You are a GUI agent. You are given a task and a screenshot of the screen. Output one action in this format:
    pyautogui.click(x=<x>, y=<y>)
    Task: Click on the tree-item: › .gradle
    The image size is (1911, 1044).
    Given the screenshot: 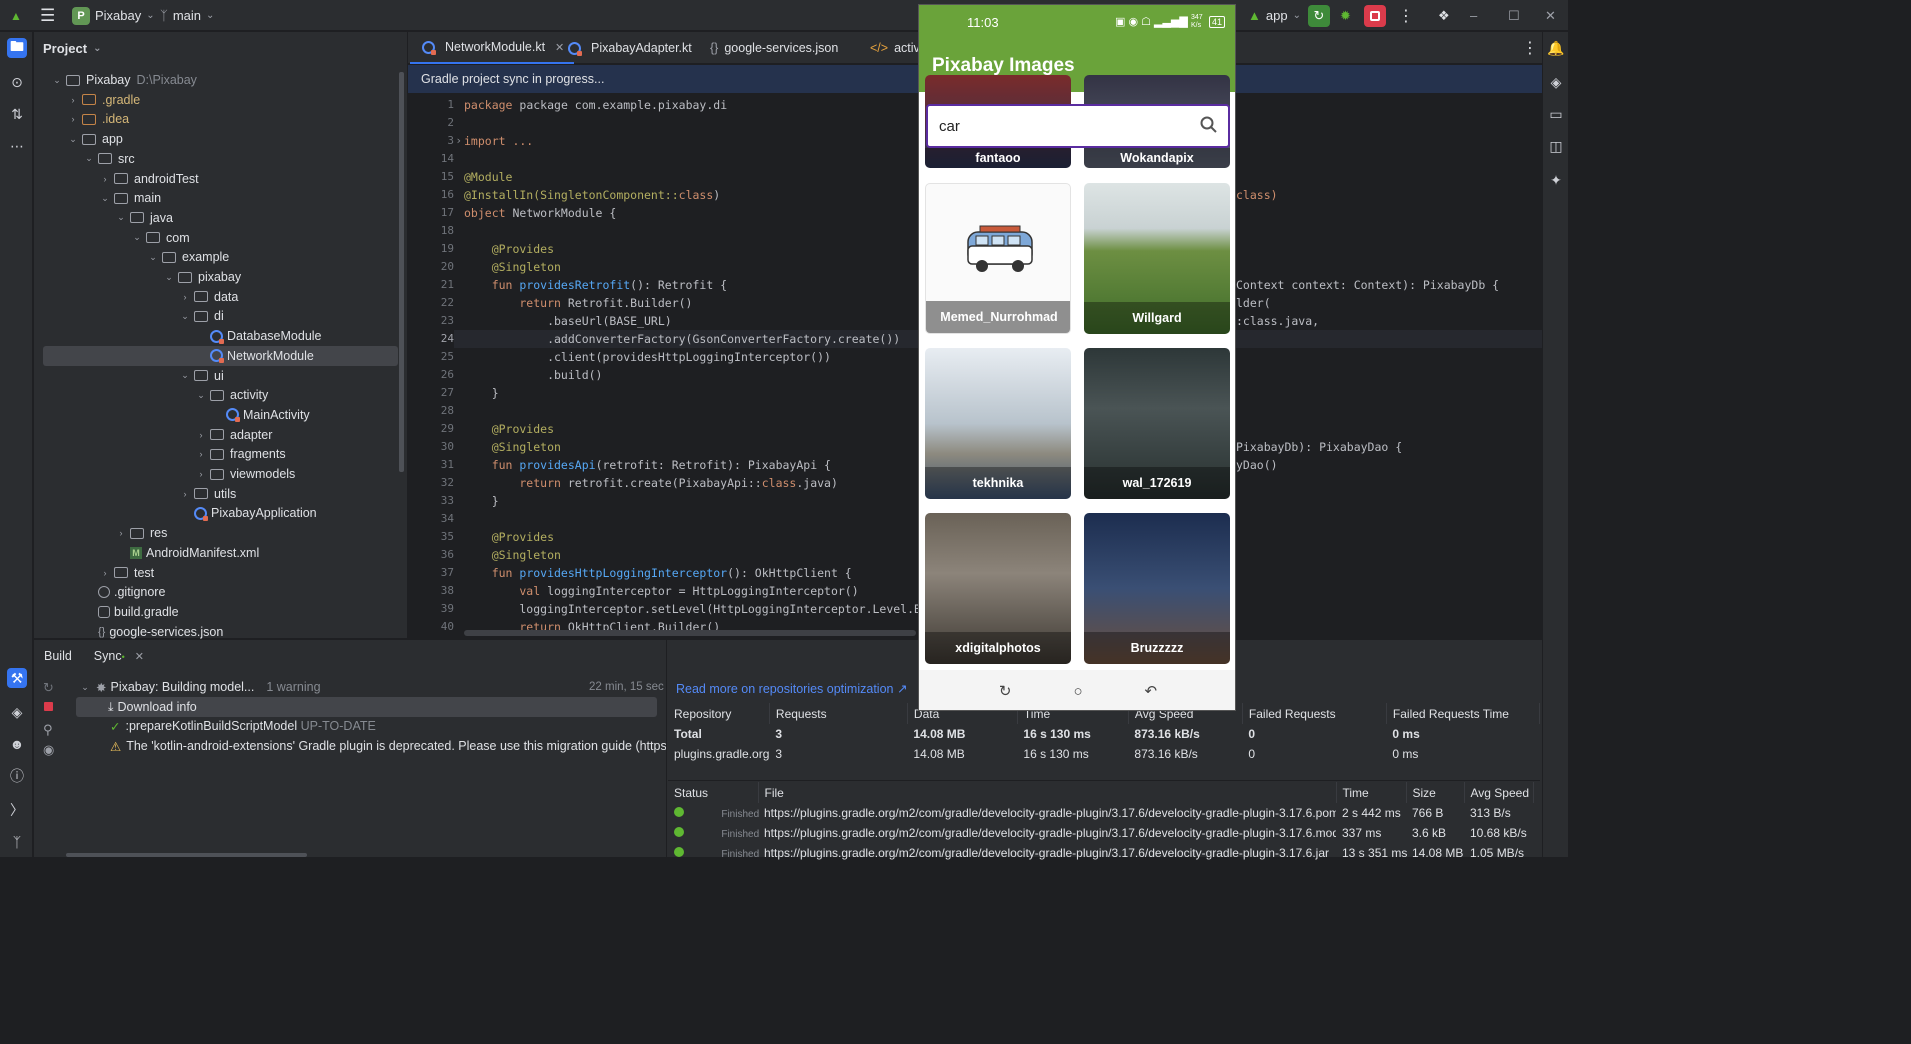 What is the action you would take?
    pyautogui.click(x=220, y=100)
    